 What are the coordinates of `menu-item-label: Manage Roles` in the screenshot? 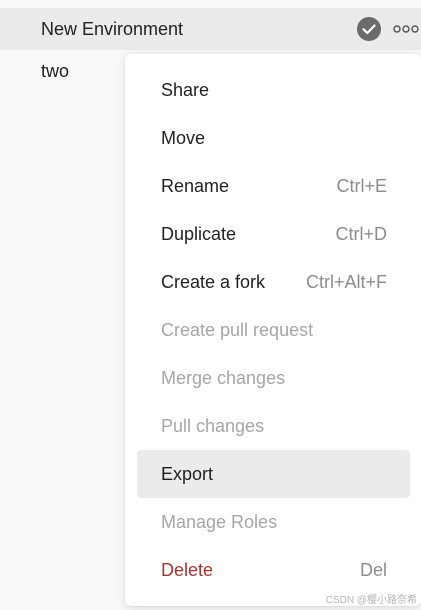 It's located at (219, 521).